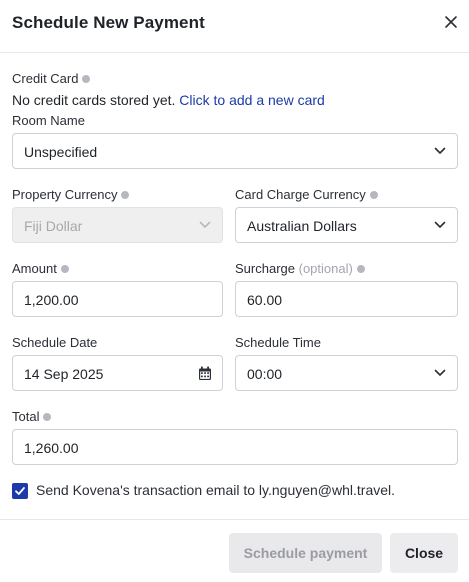  Describe the element at coordinates (108, 22) in the screenshot. I see `dialog-title: Schedule New Payment` at that location.